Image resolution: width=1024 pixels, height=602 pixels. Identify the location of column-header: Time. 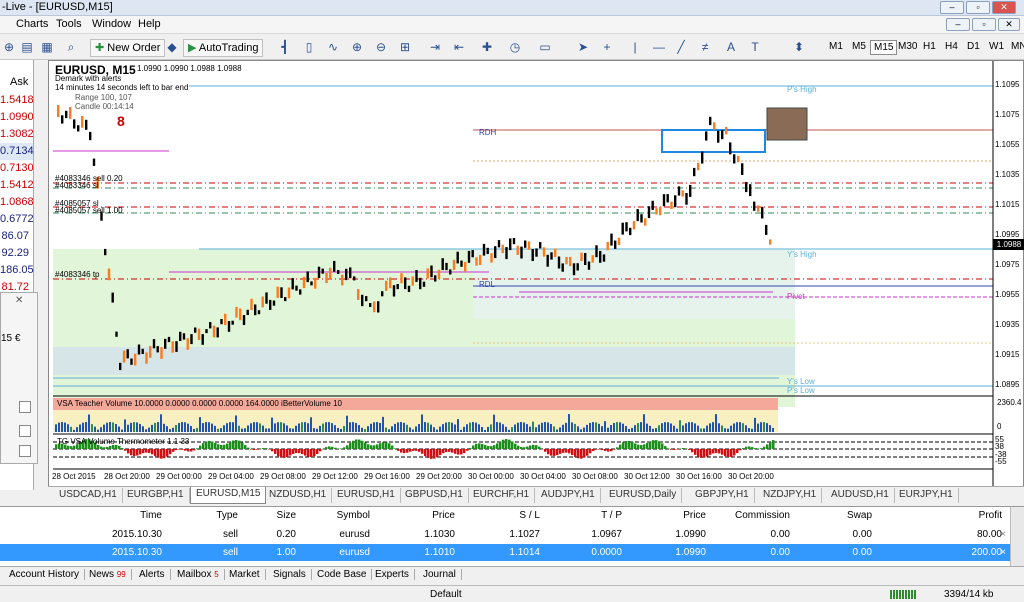
(122, 517).